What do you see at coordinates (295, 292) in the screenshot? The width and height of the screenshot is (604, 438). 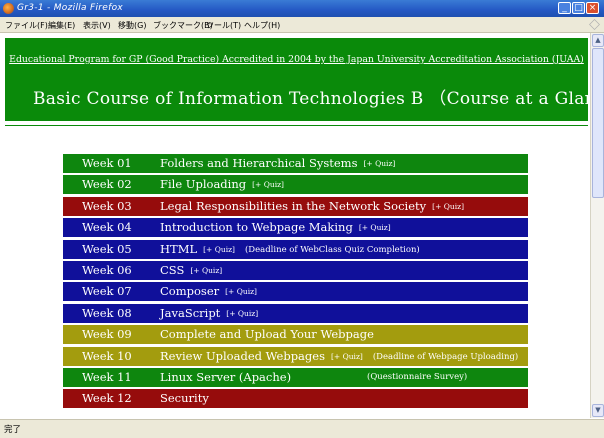 I see `week-row: Week 07 Composer [+ Quiz]` at bounding box center [295, 292].